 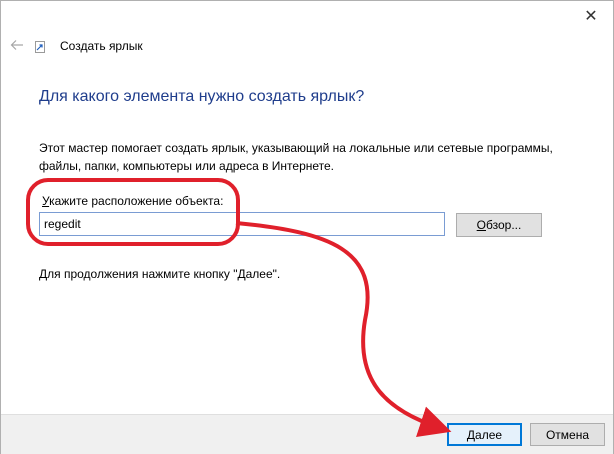 I want to click on page-heading: Для какого элемента нужно создать ярлык?, so click(x=202, y=96).